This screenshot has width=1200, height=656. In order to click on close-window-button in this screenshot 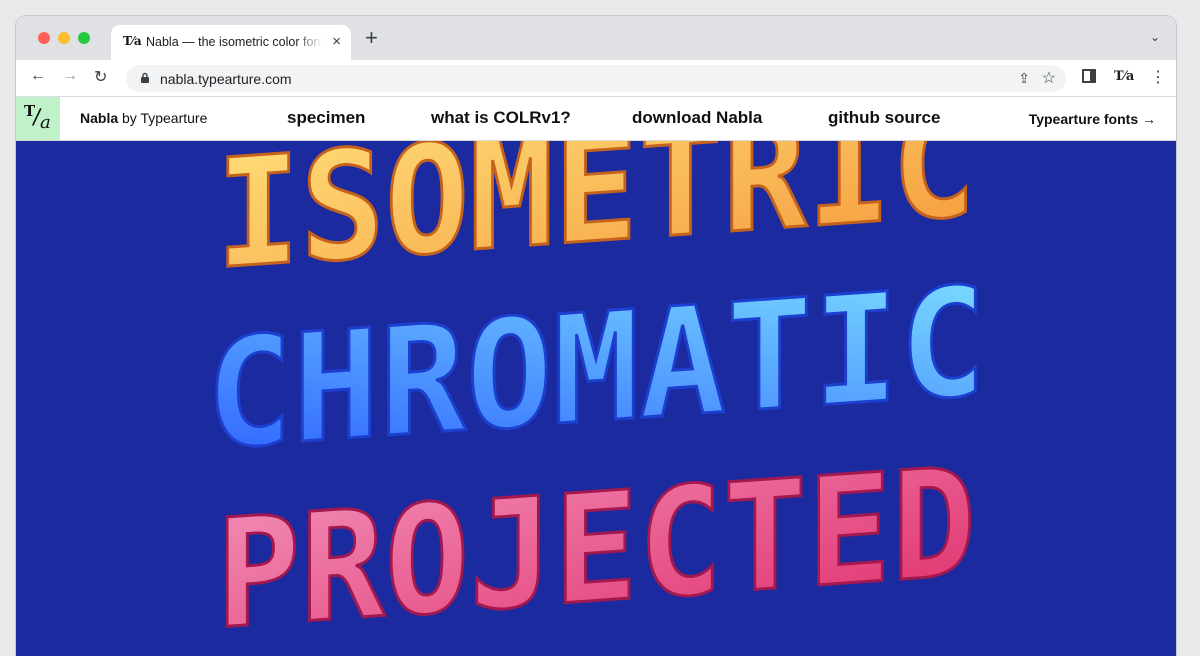, I will do `click(44, 38)`.